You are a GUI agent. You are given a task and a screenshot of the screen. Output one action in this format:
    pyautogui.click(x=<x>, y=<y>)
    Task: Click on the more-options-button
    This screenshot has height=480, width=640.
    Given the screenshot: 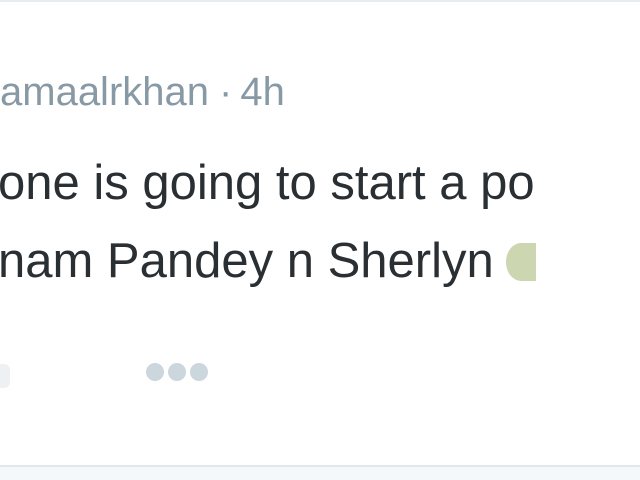 What is the action you would take?
    pyautogui.click(x=177, y=372)
    